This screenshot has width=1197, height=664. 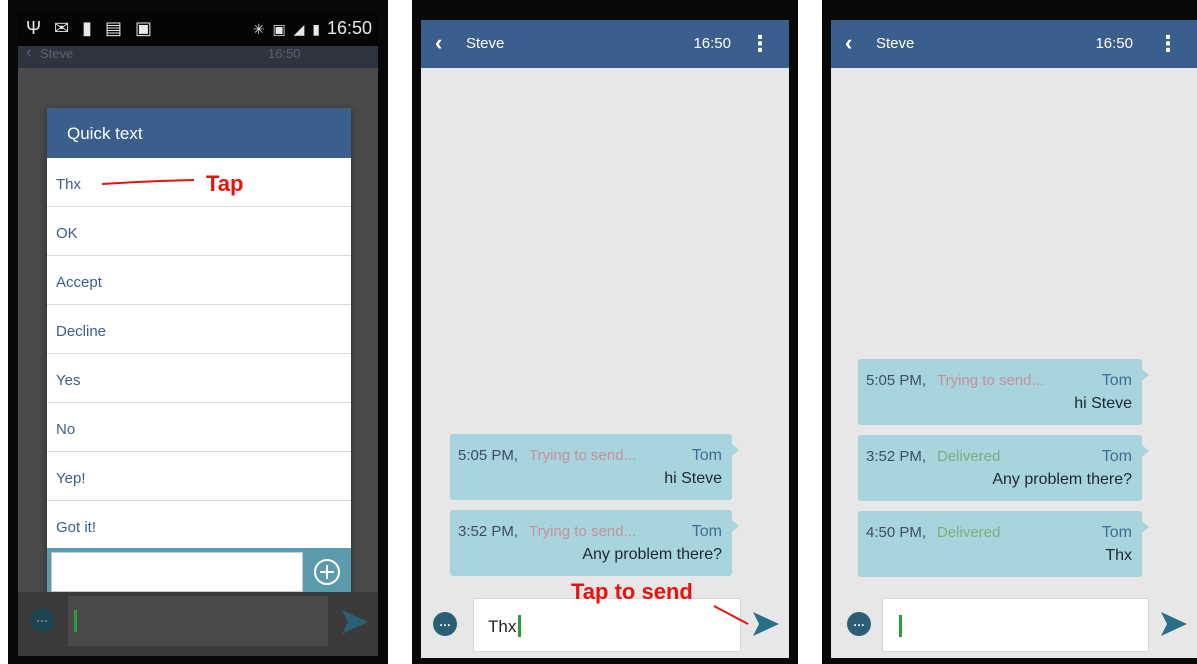 I want to click on message-text: Thx, so click(x=1118, y=555).